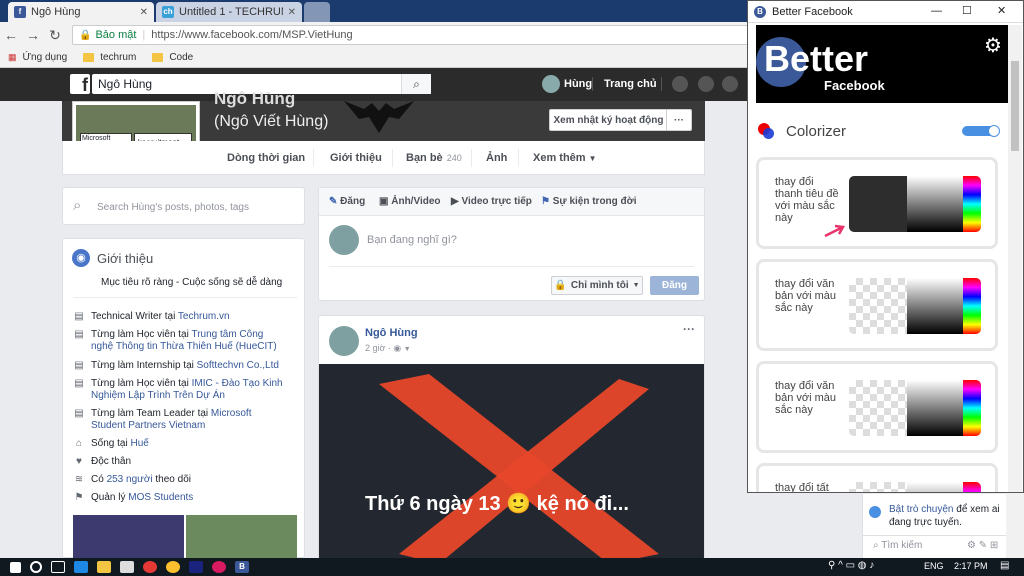  I want to click on search-icon, so click(36, 567).